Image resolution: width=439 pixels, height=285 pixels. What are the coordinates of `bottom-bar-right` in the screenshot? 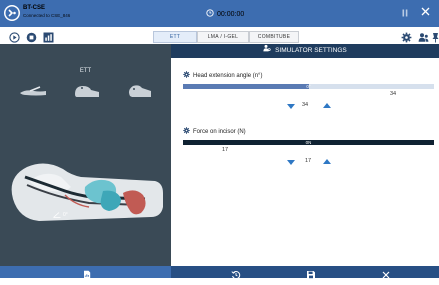 It's located at (305, 272).